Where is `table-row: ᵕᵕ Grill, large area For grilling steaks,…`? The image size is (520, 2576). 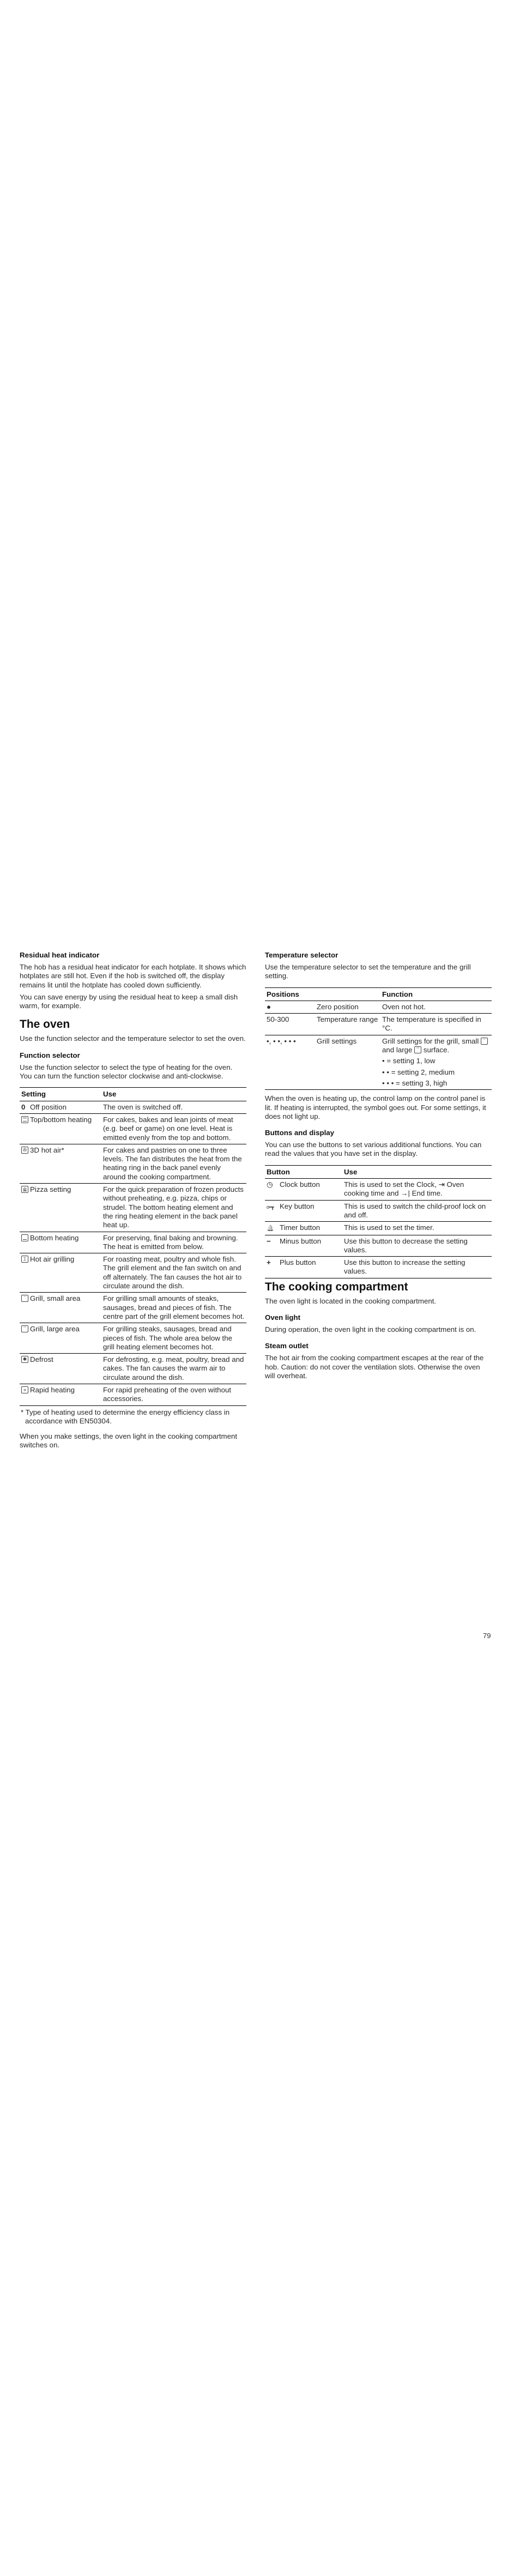
table-row: ᵕᵕ Grill, large area For grilling steaks,… is located at coordinates (133, 1338).